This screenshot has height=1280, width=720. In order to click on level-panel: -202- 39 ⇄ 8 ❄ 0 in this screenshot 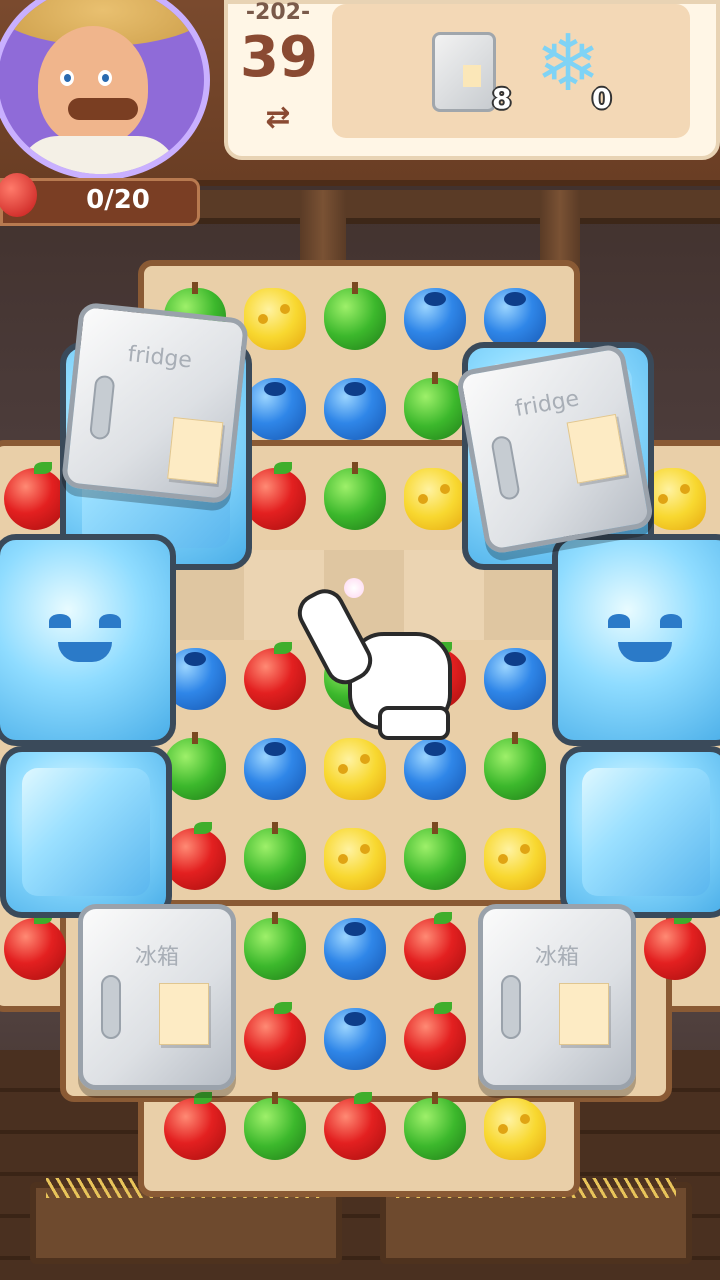, I will do `click(472, 80)`.